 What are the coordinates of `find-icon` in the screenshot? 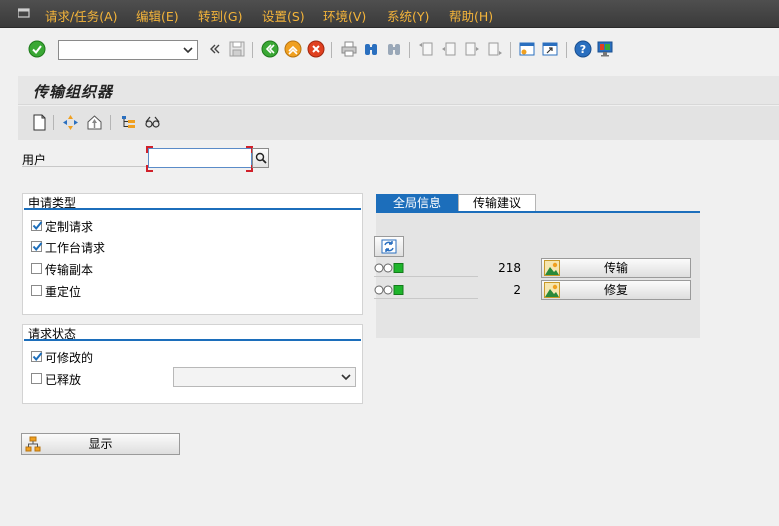 It's located at (371, 49).